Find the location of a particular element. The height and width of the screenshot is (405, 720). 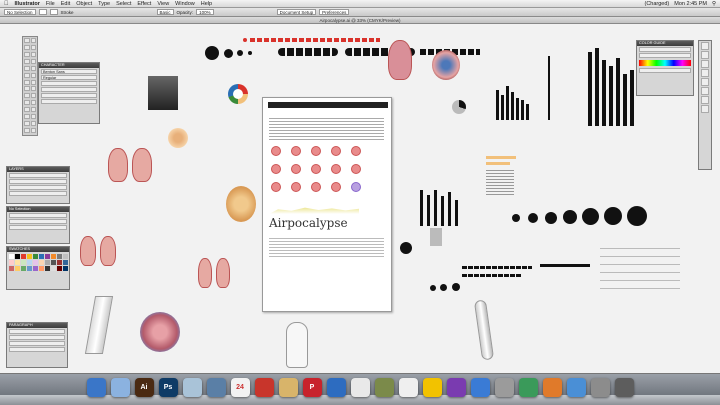

rotate-tool-icon is located at coordinates (27, 82).